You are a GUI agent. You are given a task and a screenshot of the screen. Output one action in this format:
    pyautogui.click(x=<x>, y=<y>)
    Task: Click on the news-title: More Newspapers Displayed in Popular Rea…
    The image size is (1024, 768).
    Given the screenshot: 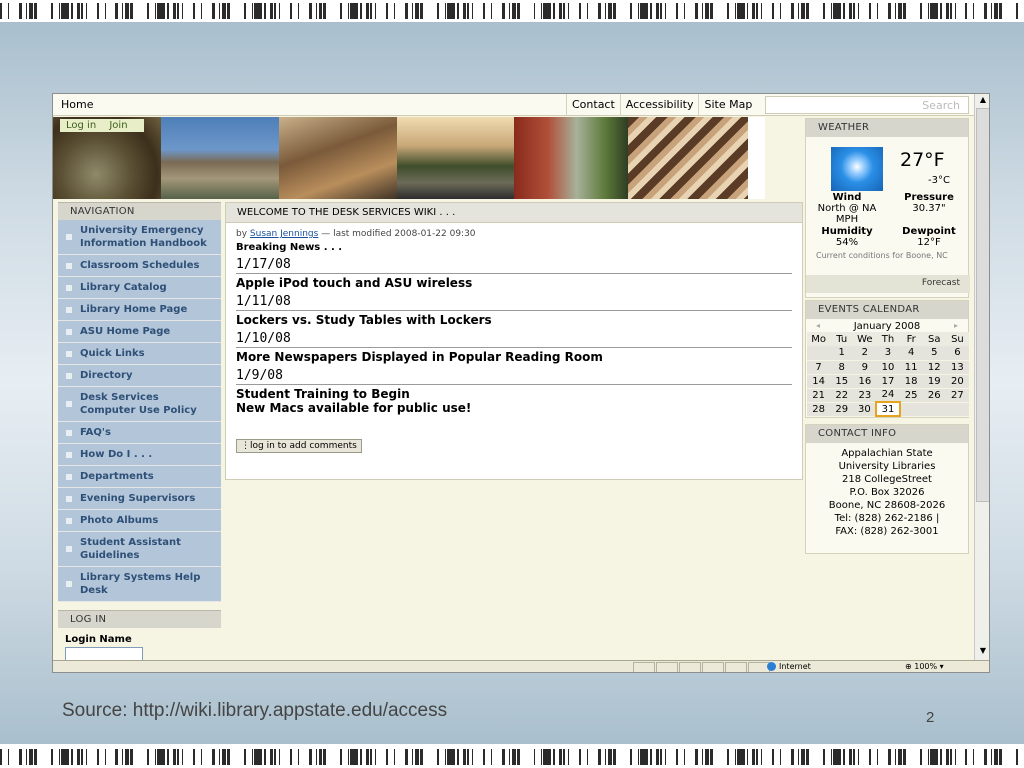 What is the action you would take?
    pyautogui.click(x=419, y=357)
    